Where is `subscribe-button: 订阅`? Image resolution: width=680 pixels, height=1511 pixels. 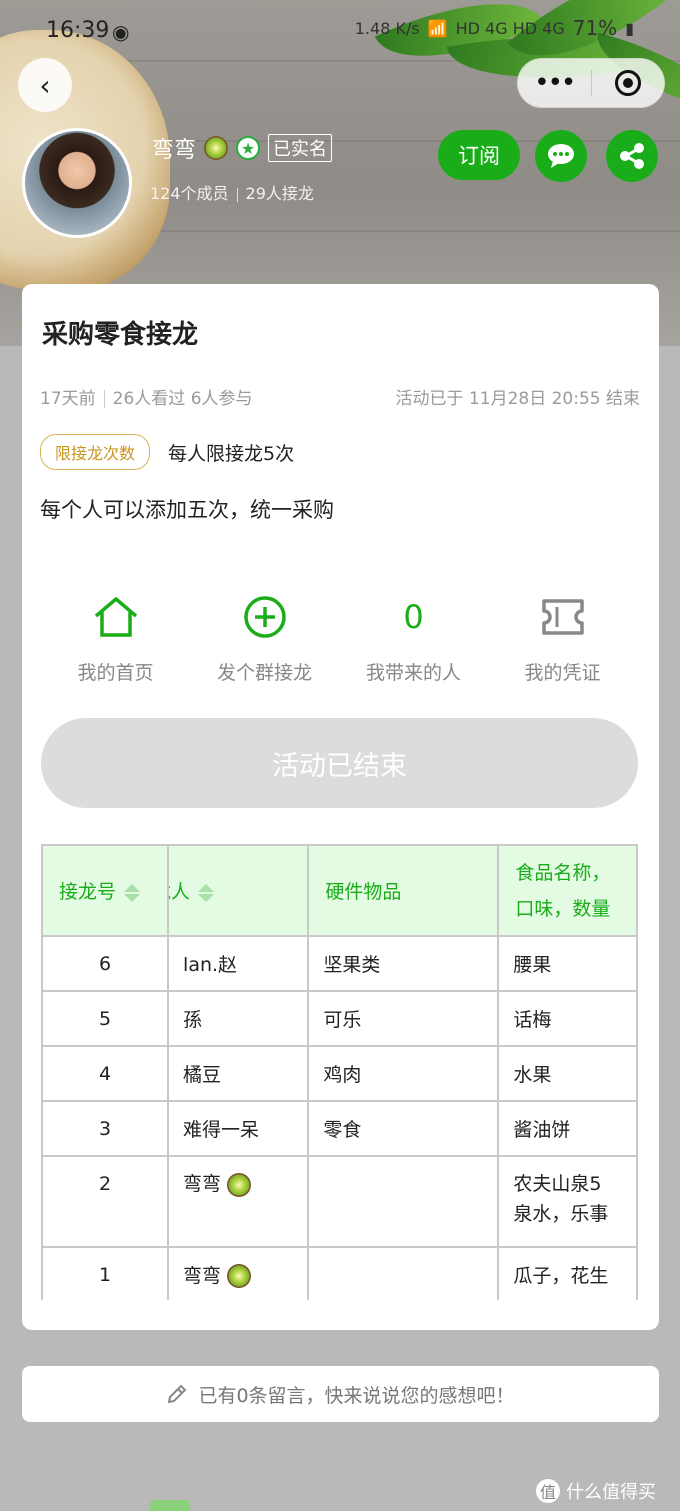
subscribe-button: 订阅 is located at coordinates (479, 155).